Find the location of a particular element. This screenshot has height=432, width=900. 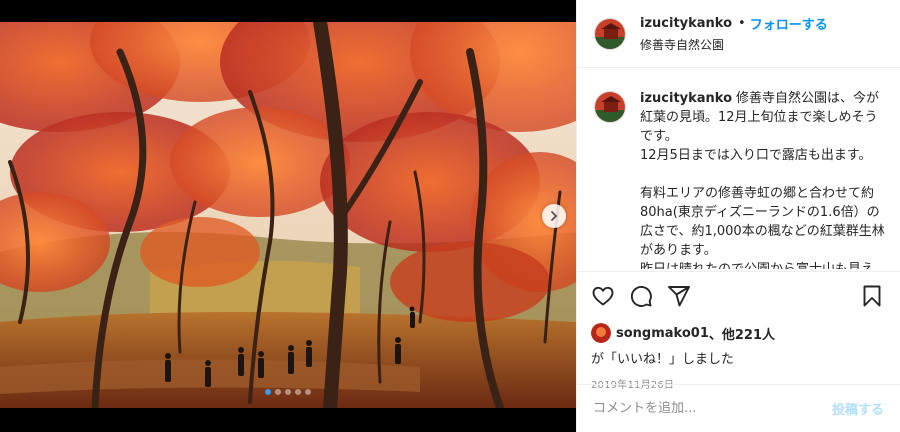

post-actions: songmako01 、他221人 が「いいね！」しました 2019年11月26日 is located at coordinates (738, 331).